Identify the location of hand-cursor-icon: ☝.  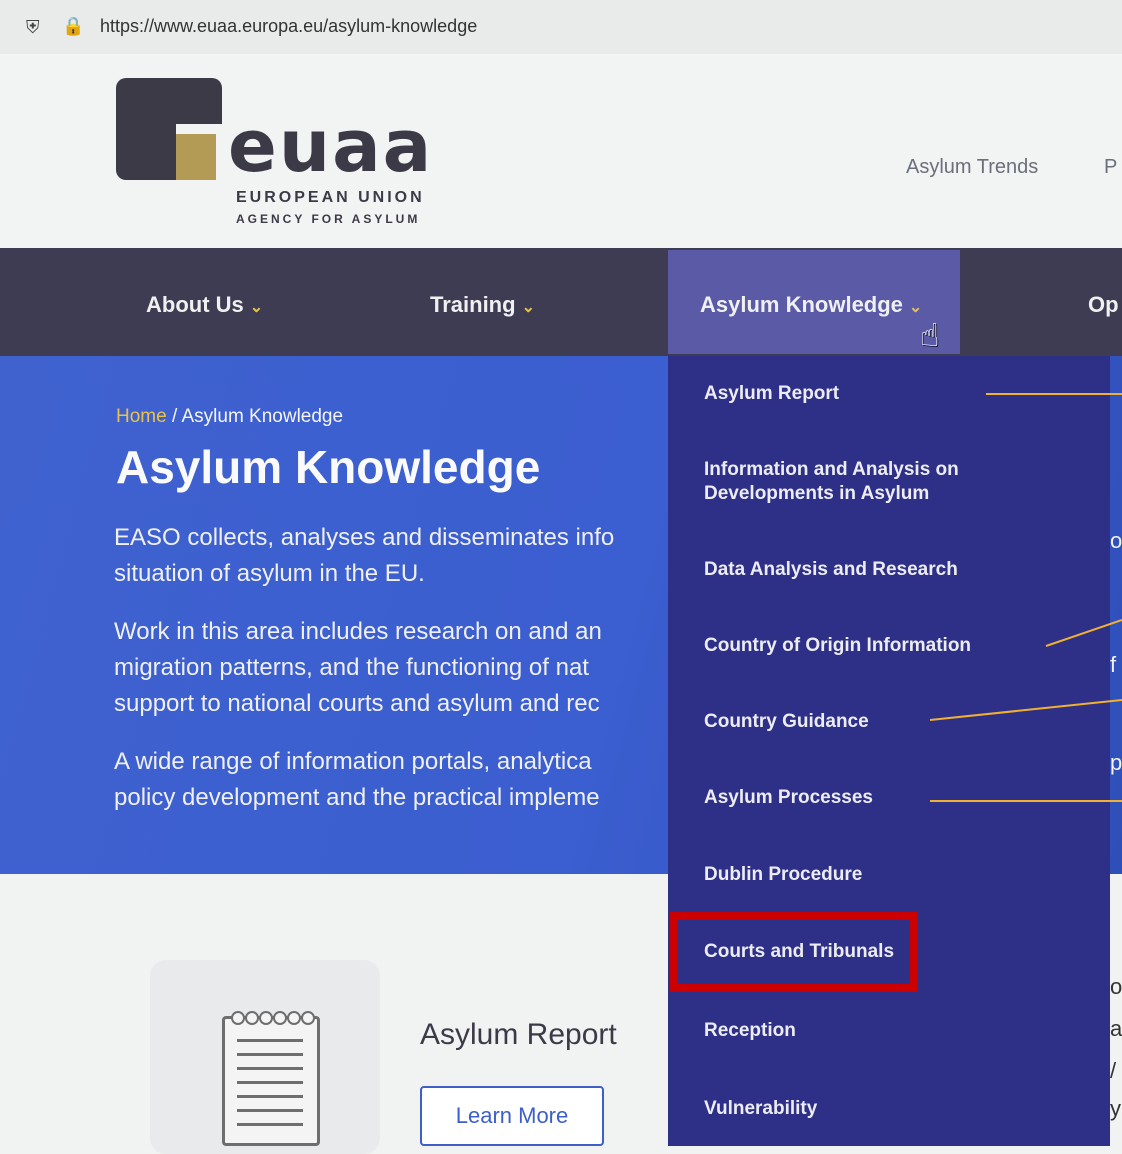
(930, 335).